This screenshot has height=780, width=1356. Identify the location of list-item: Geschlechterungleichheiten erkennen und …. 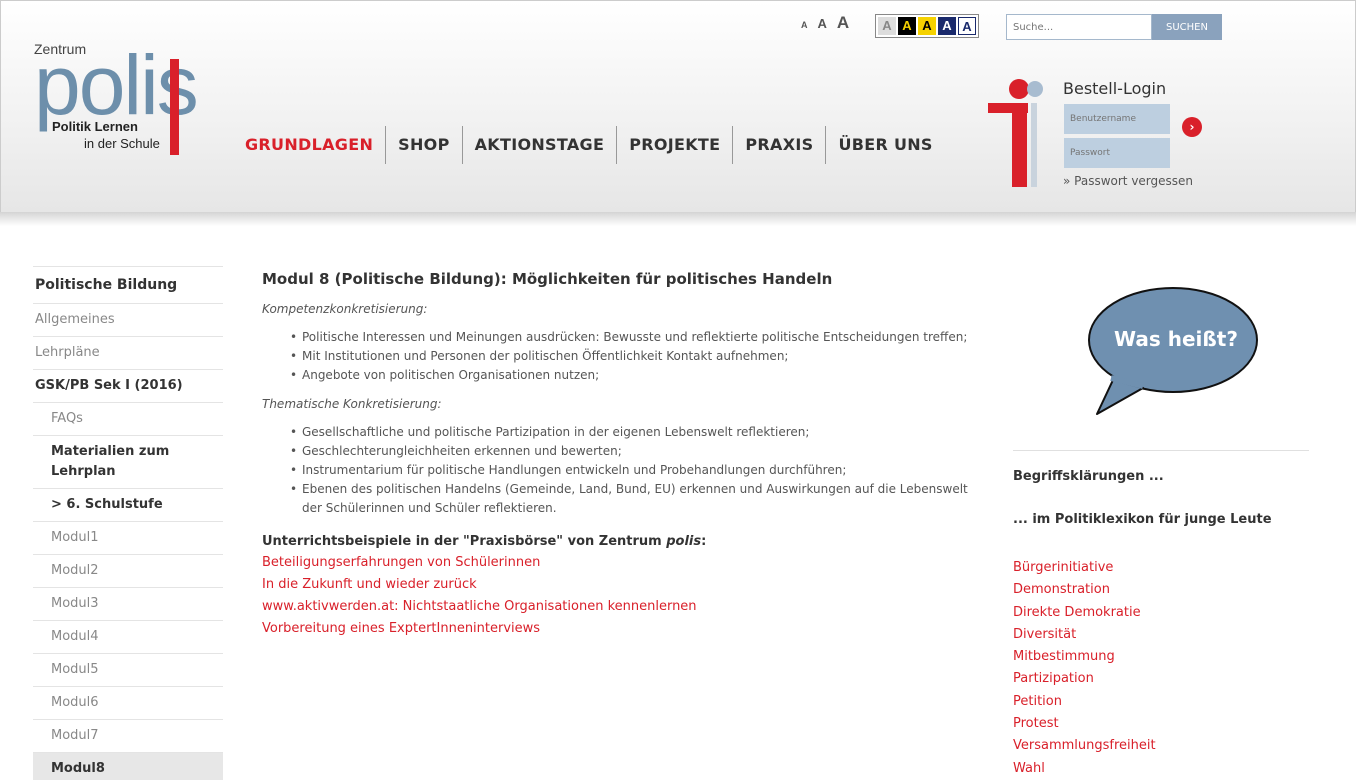
(636, 451).